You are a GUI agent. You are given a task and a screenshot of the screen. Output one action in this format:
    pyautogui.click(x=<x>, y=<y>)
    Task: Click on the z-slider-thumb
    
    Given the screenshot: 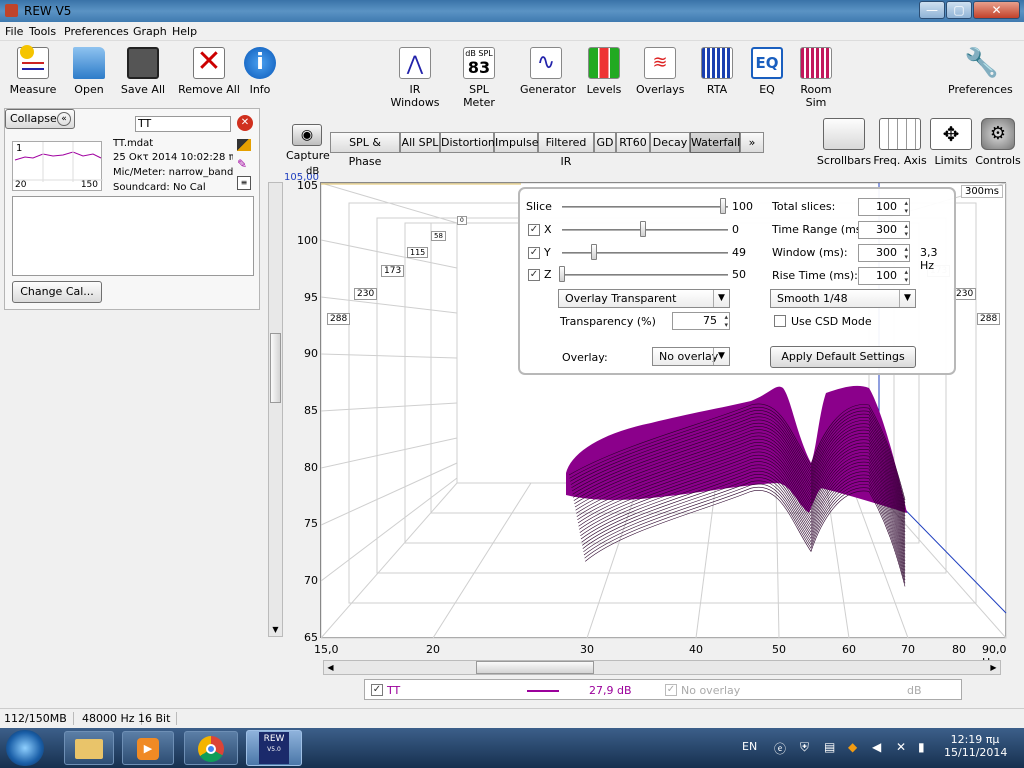 What is the action you would take?
    pyautogui.click(x=562, y=274)
    